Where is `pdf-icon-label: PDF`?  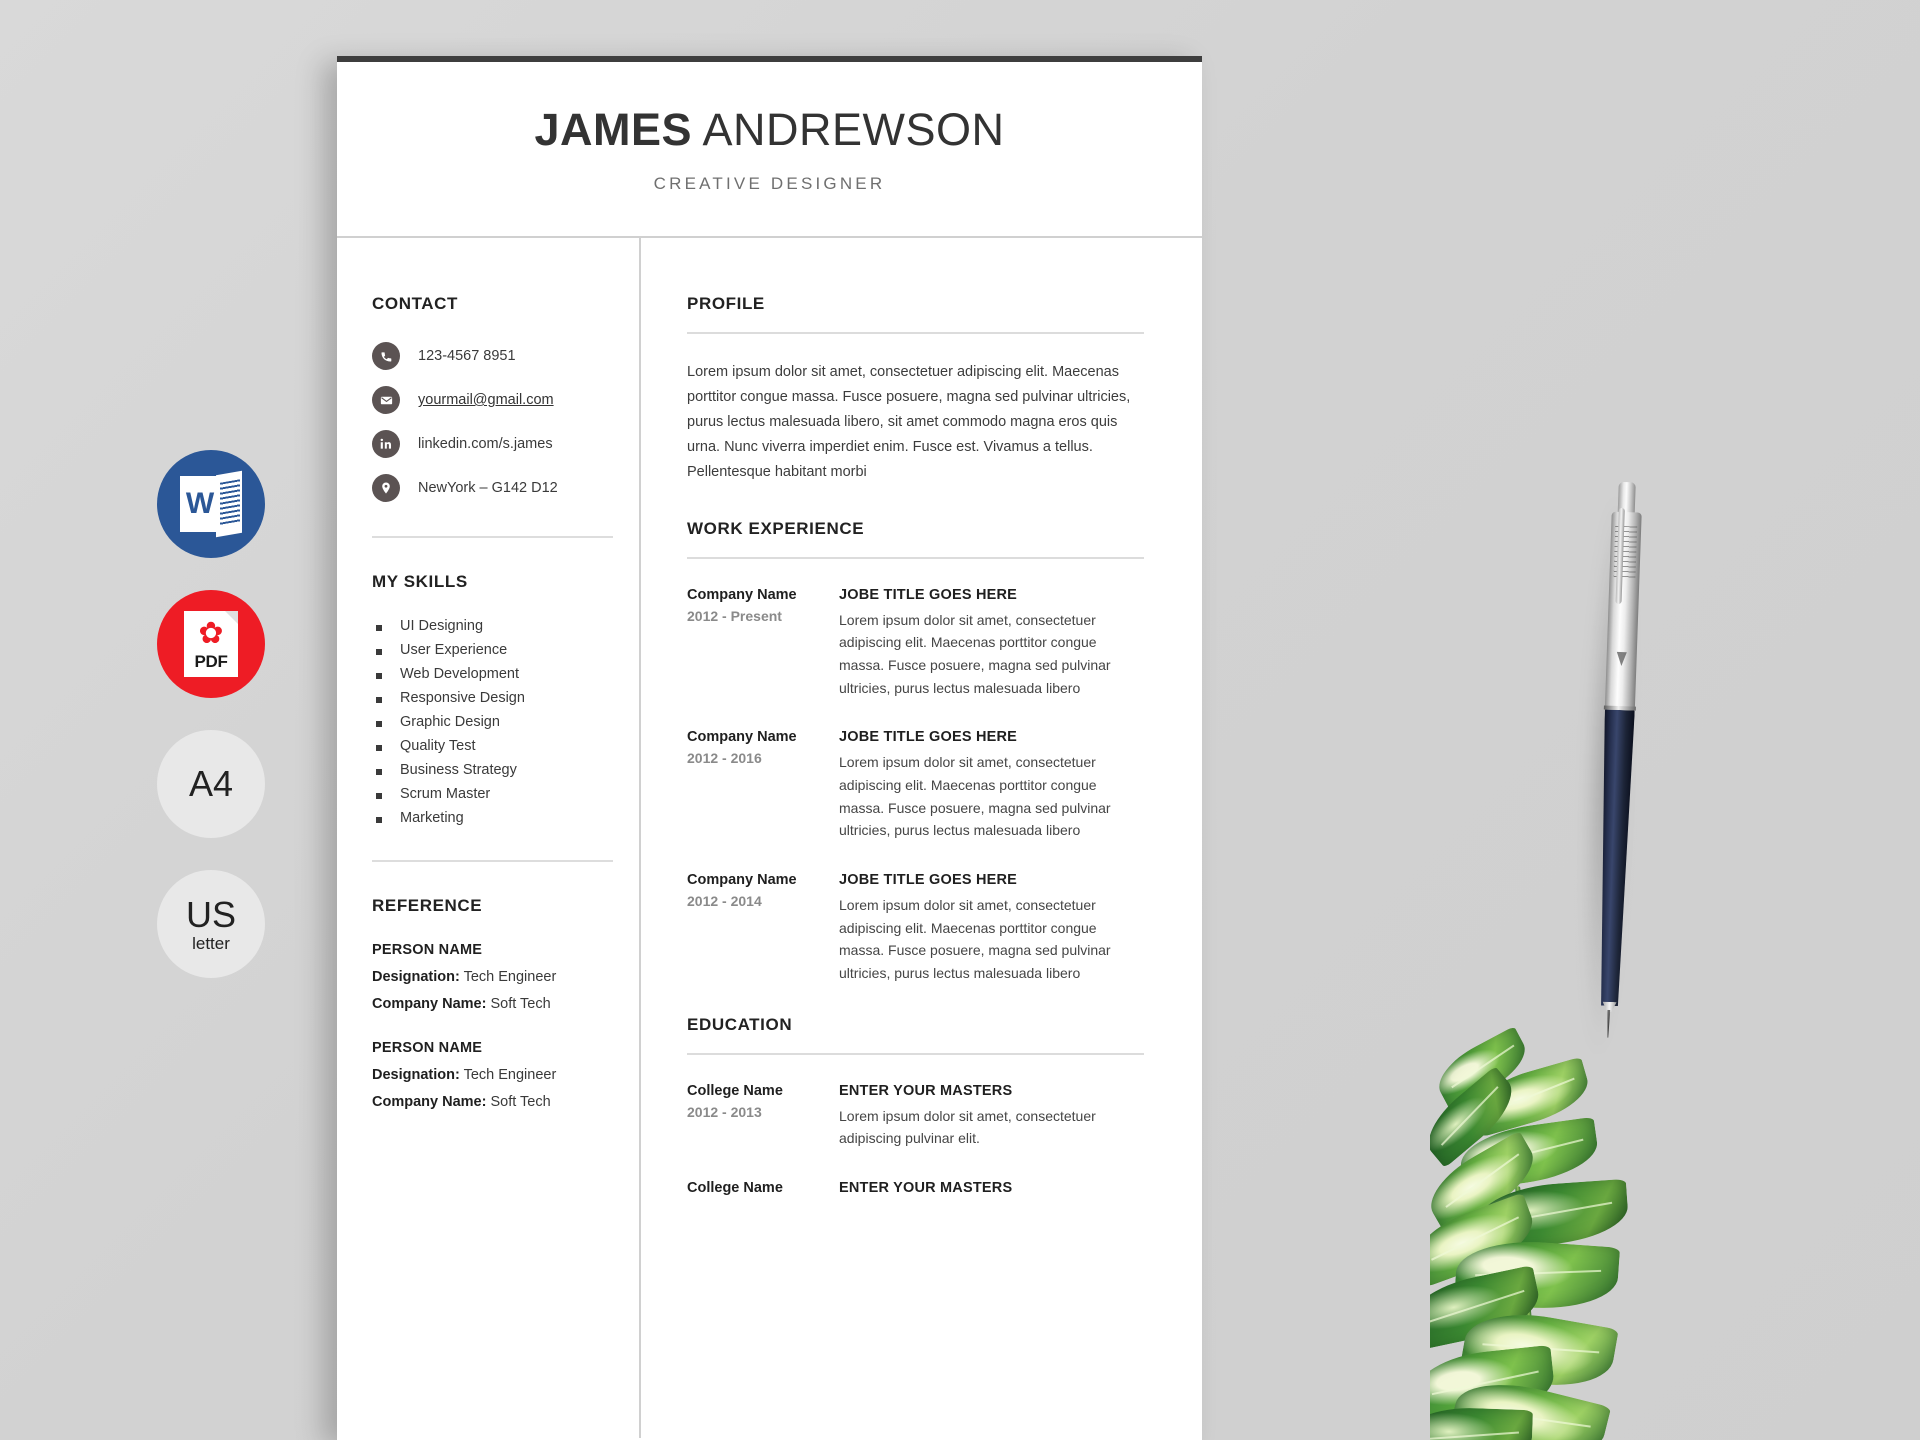 pdf-icon-label: PDF is located at coordinates (211, 661).